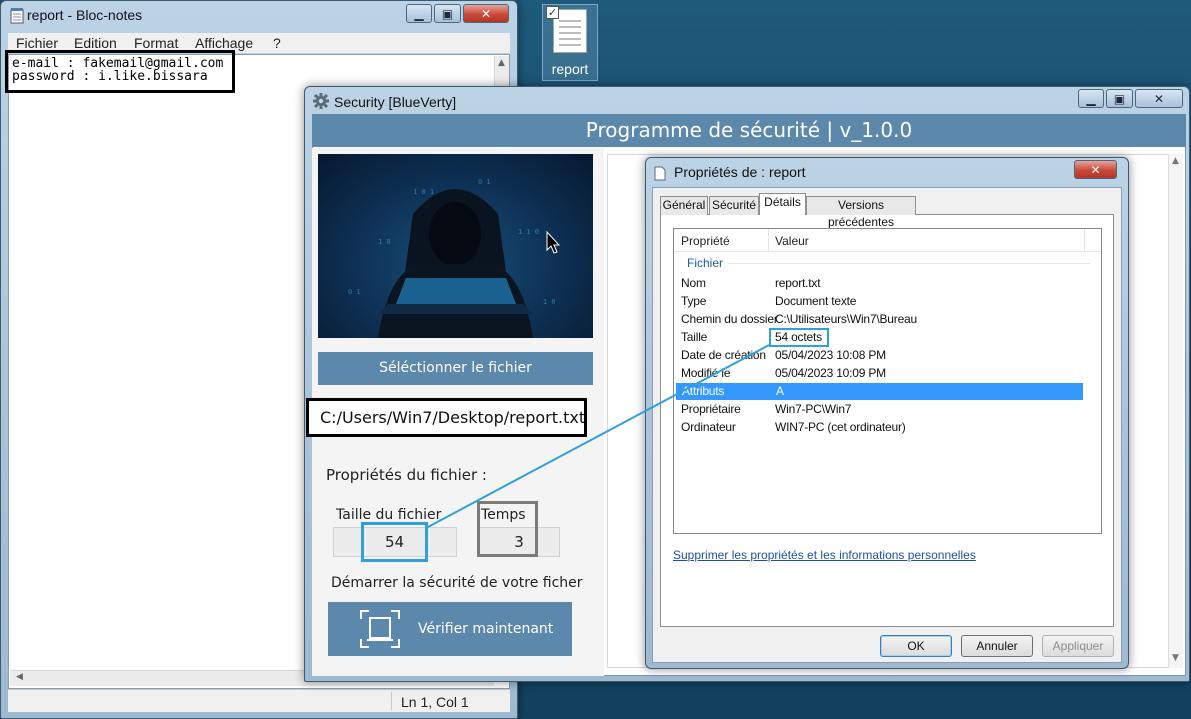 The height and width of the screenshot is (719, 1191). I want to click on property-value: report.txt, so click(798, 283).